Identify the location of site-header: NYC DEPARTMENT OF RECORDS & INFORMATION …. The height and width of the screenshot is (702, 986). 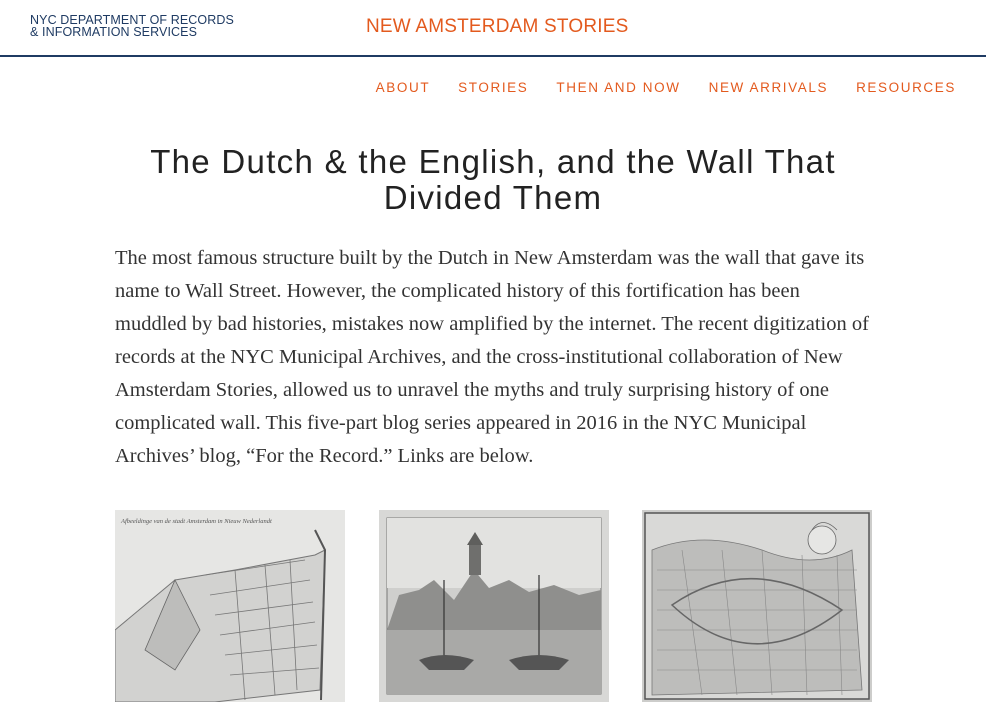
(493, 27).